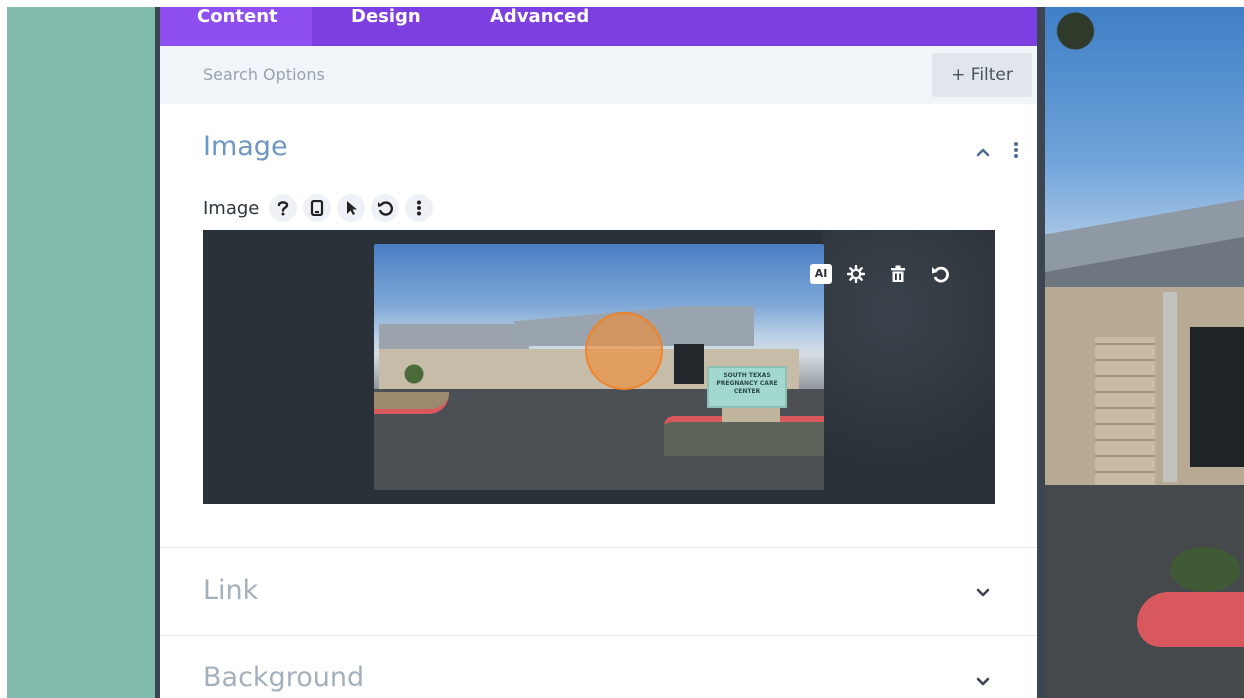  What do you see at coordinates (385, 208) in the screenshot?
I see `reset-icon` at bounding box center [385, 208].